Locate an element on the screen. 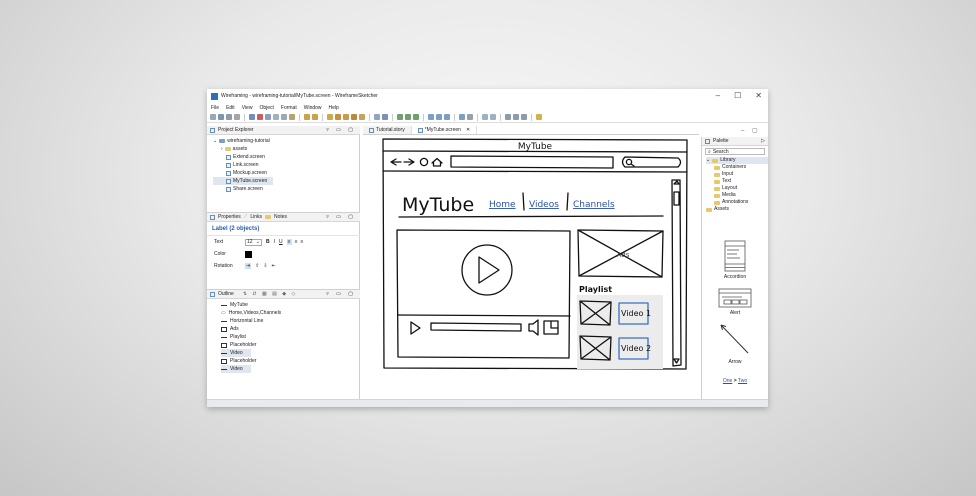 The image size is (976, 496). scroll-up-icon is located at coordinates (676, 182).